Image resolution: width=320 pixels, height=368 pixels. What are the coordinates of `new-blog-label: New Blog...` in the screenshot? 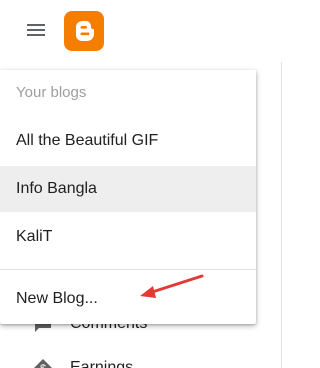 It's located at (57, 298).